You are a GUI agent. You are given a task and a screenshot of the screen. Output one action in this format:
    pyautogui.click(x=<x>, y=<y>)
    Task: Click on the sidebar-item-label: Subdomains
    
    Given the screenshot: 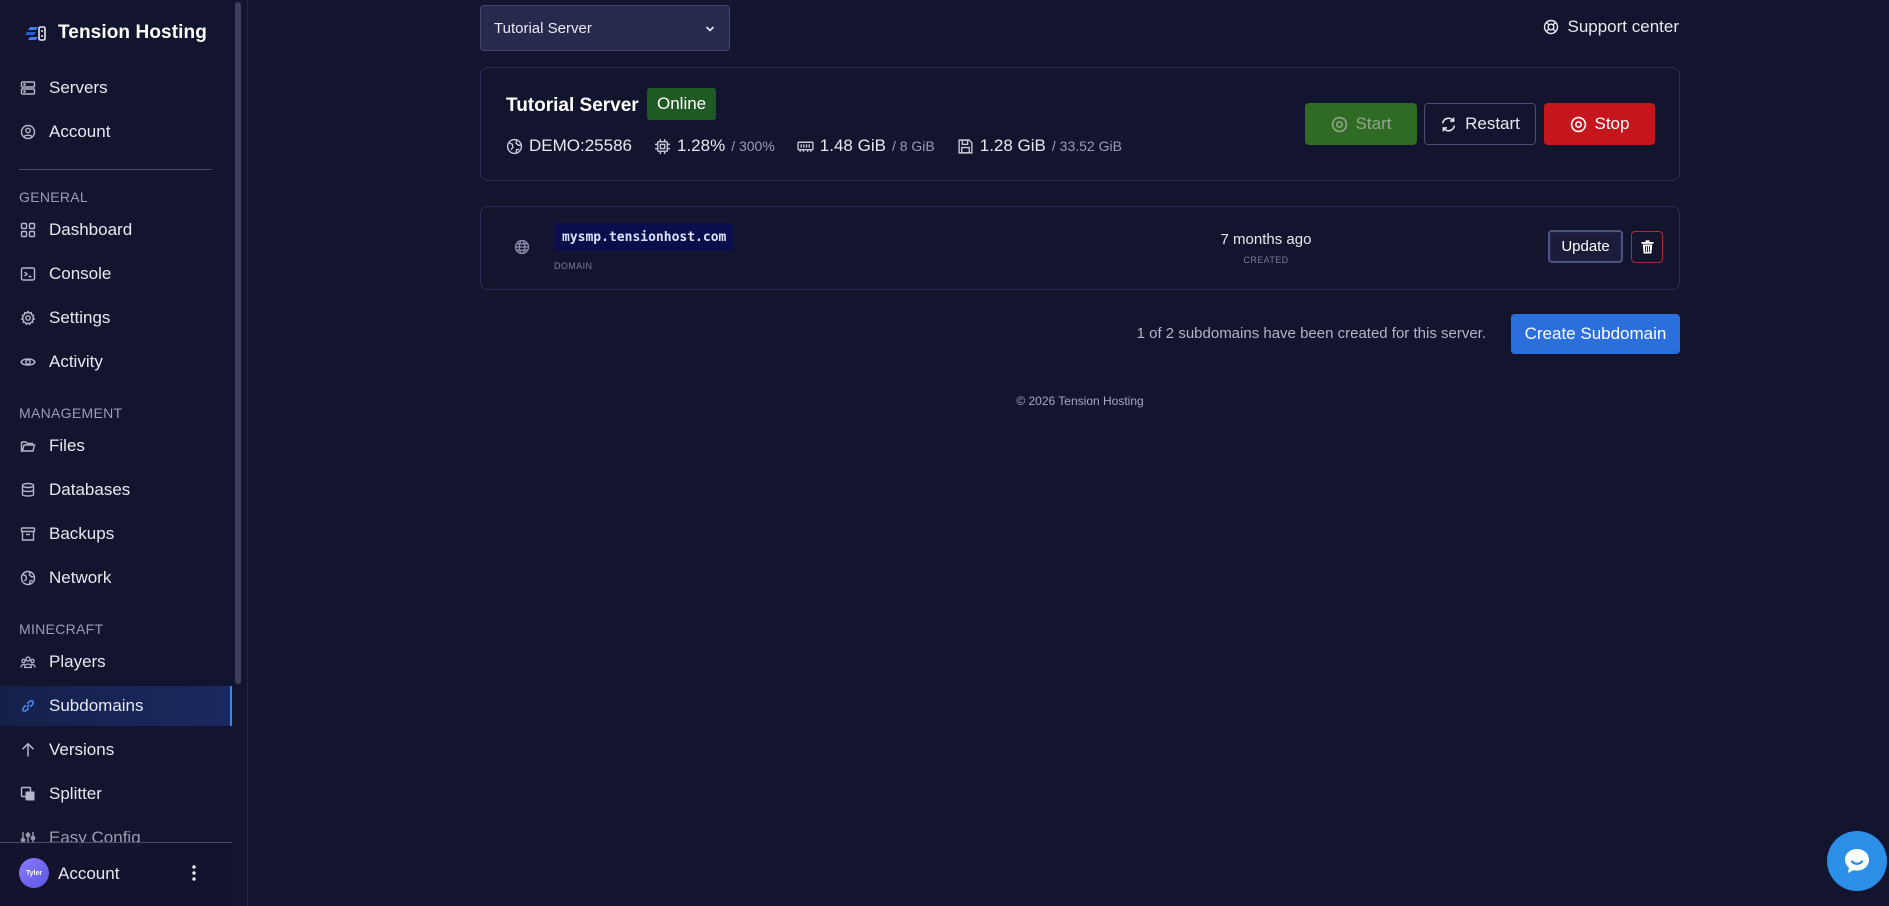 What is the action you would take?
    pyautogui.click(x=96, y=705)
    